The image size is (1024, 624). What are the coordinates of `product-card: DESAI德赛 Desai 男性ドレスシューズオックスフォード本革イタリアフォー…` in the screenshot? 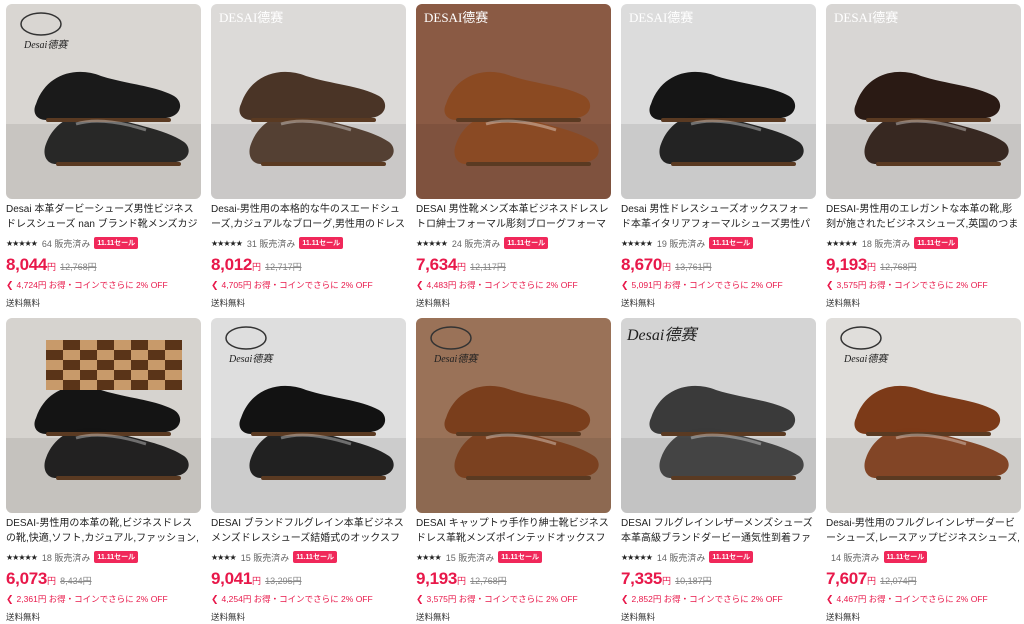 It's located at (718, 157).